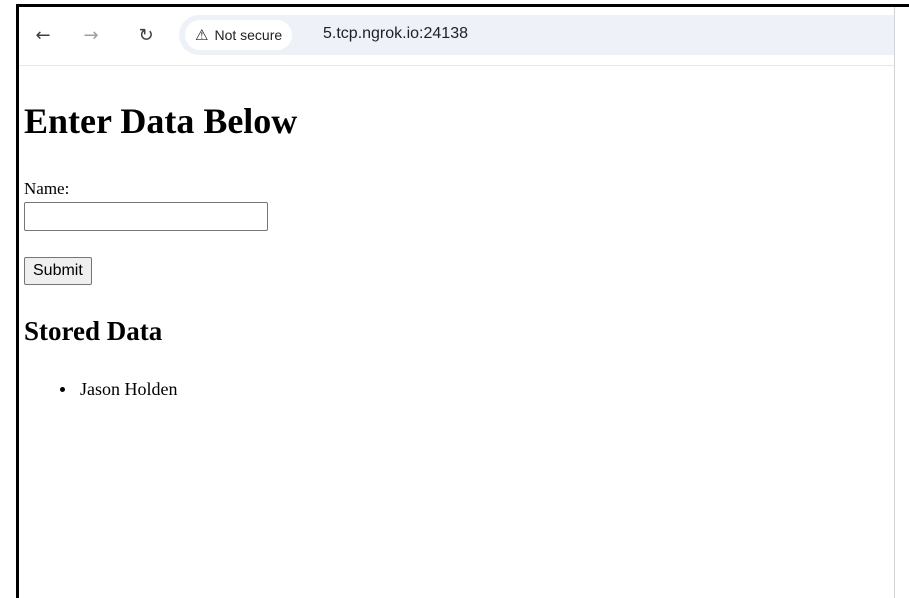 The height and width of the screenshot is (598, 909). Describe the element at coordinates (129, 389) in the screenshot. I see `list-item-text: Jason Holden` at that location.